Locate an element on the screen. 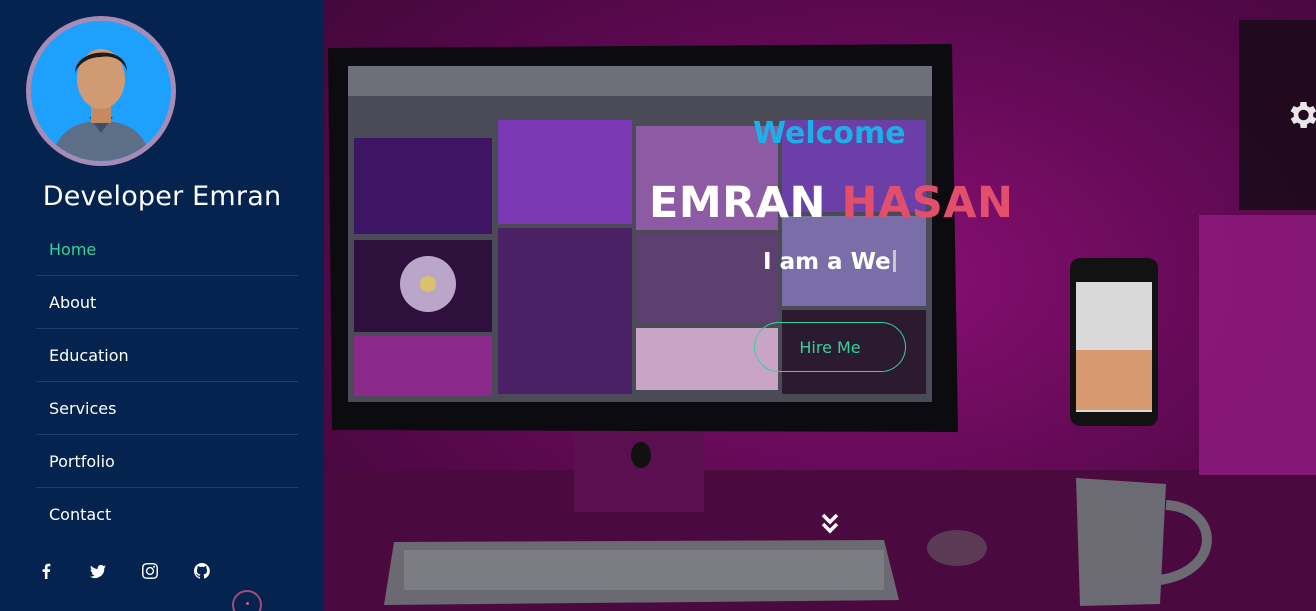 The image size is (1316, 611). nav-item-contact: Contact is located at coordinates (167, 514).